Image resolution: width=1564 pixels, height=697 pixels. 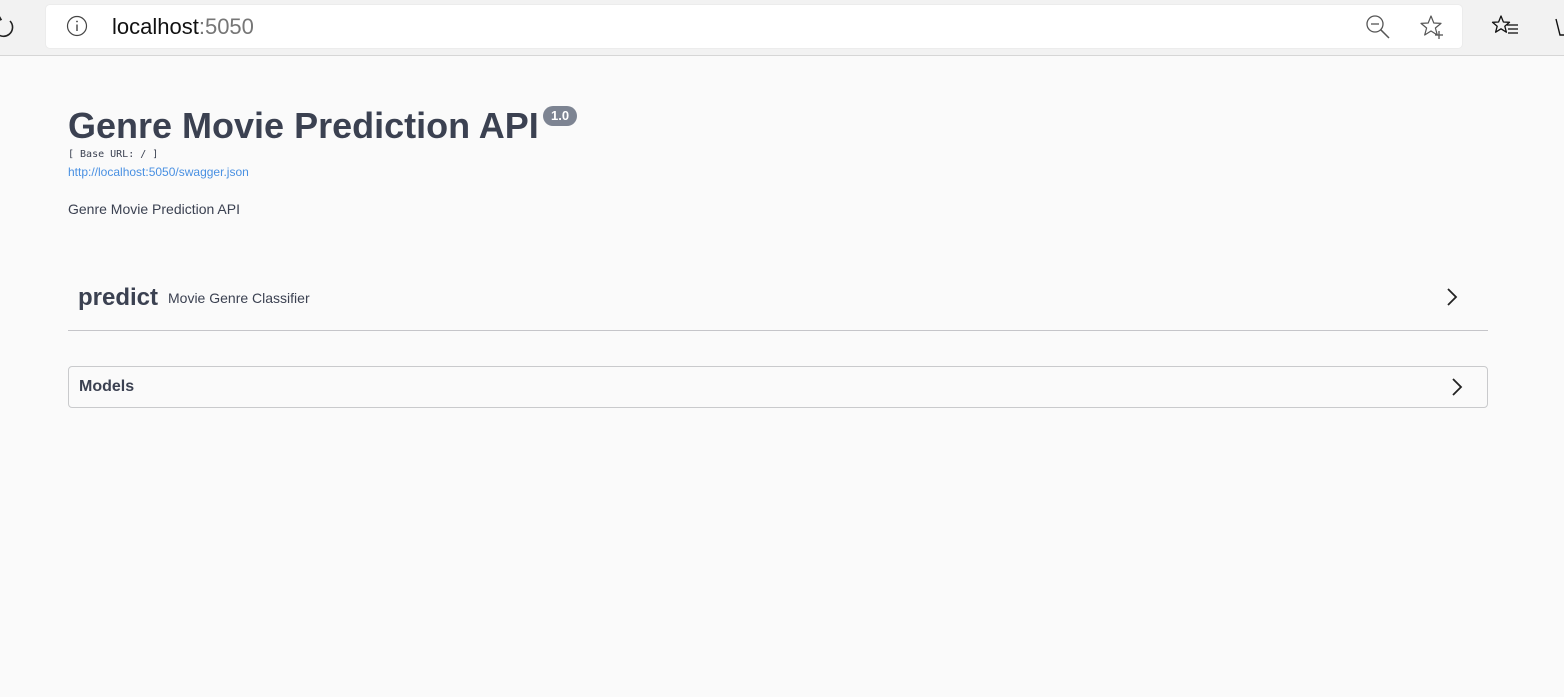 I want to click on add-favorite-icon, so click(x=1432, y=27).